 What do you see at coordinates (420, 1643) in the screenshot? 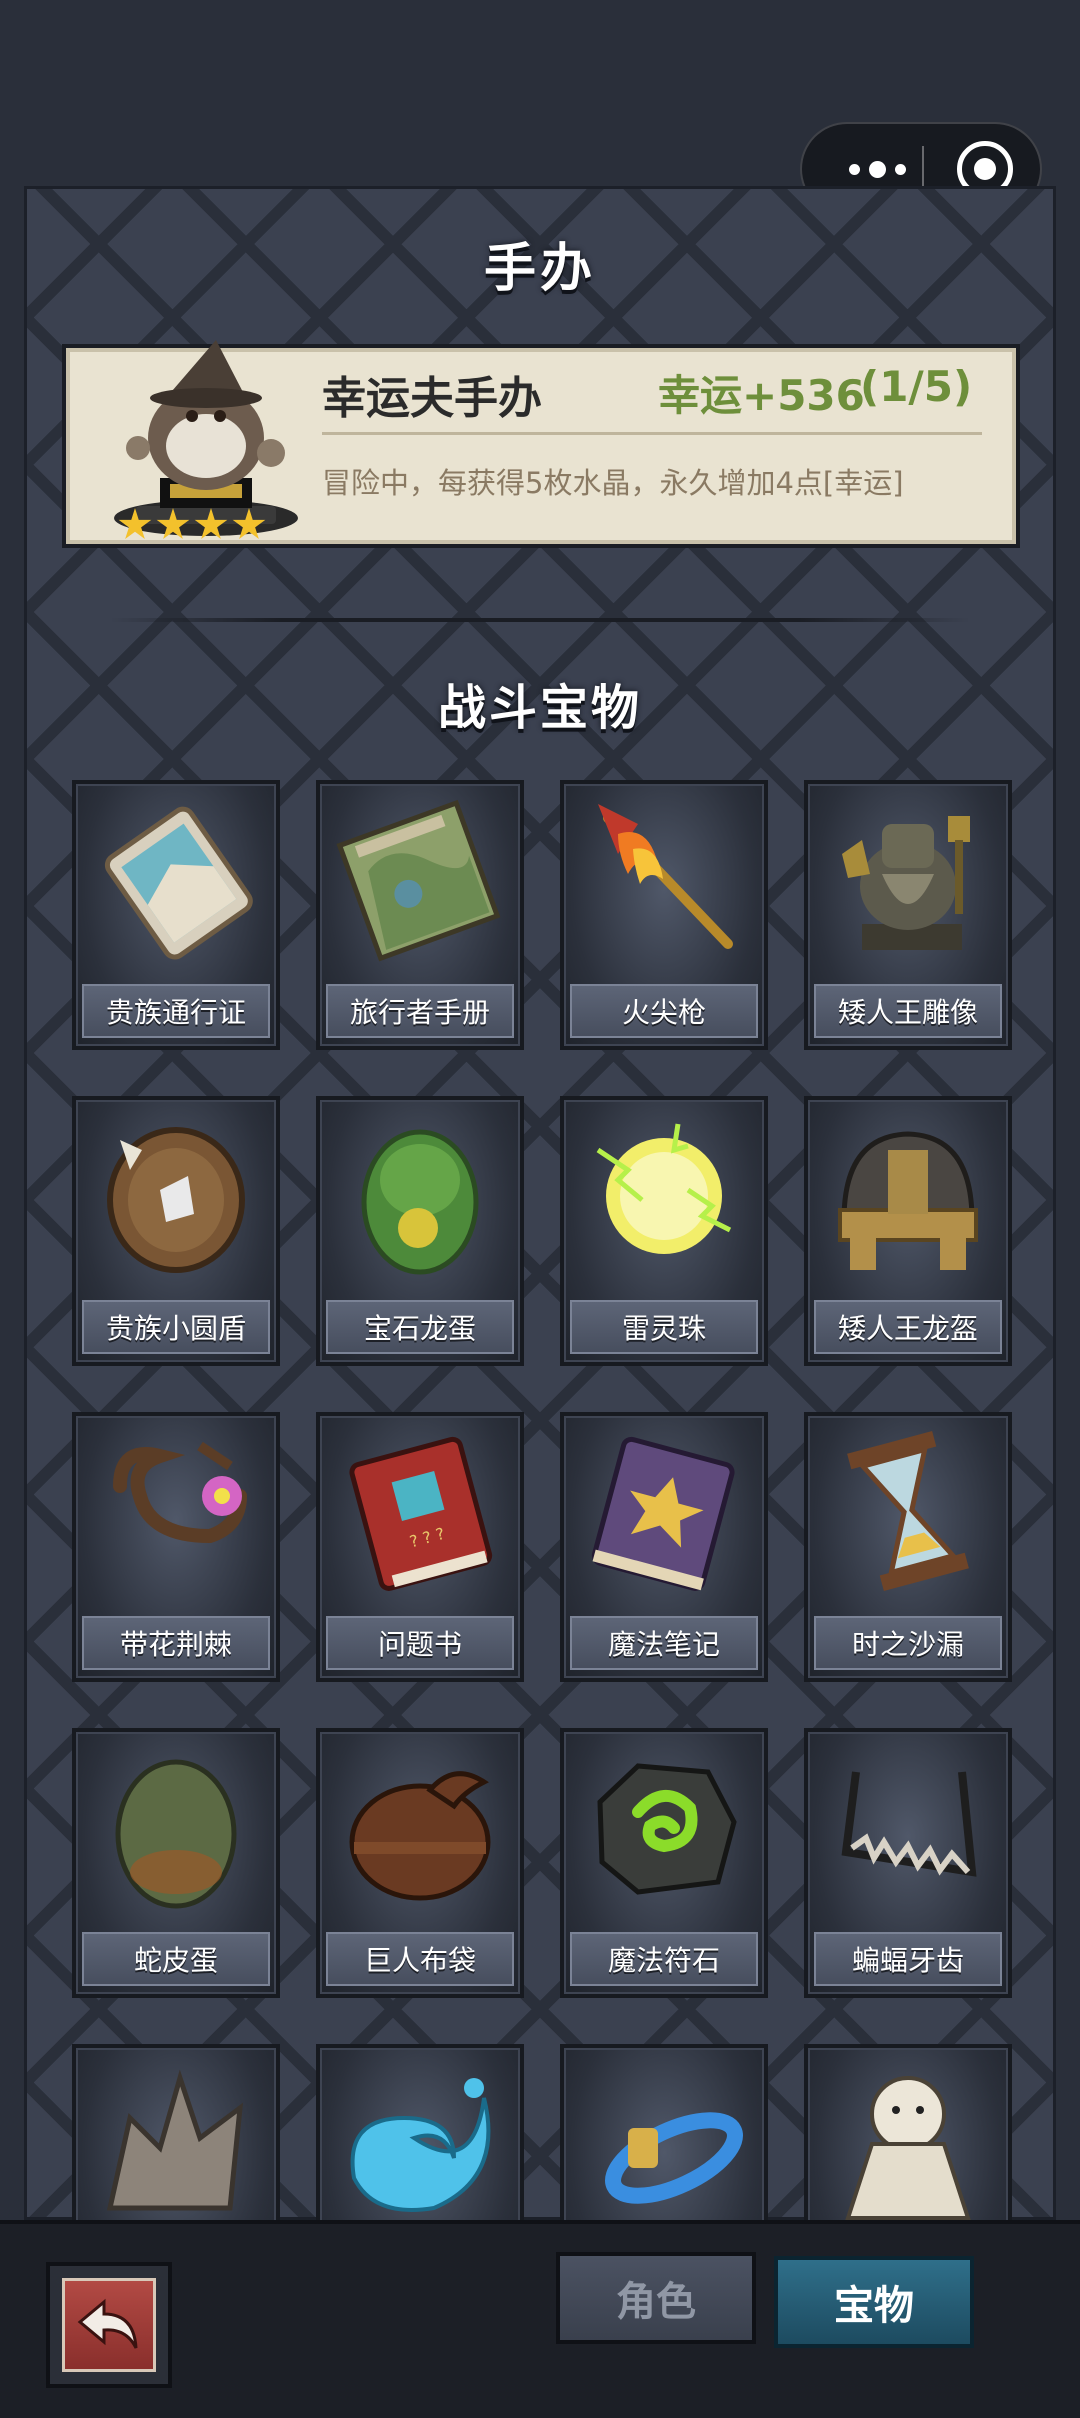
I see `item-label: 问题书` at bounding box center [420, 1643].